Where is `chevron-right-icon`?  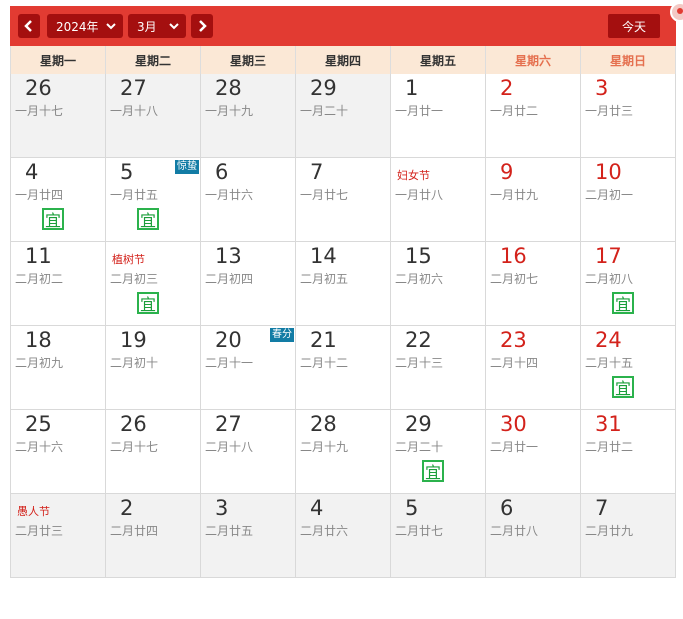 chevron-right-icon is located at coordinates (203, 26).